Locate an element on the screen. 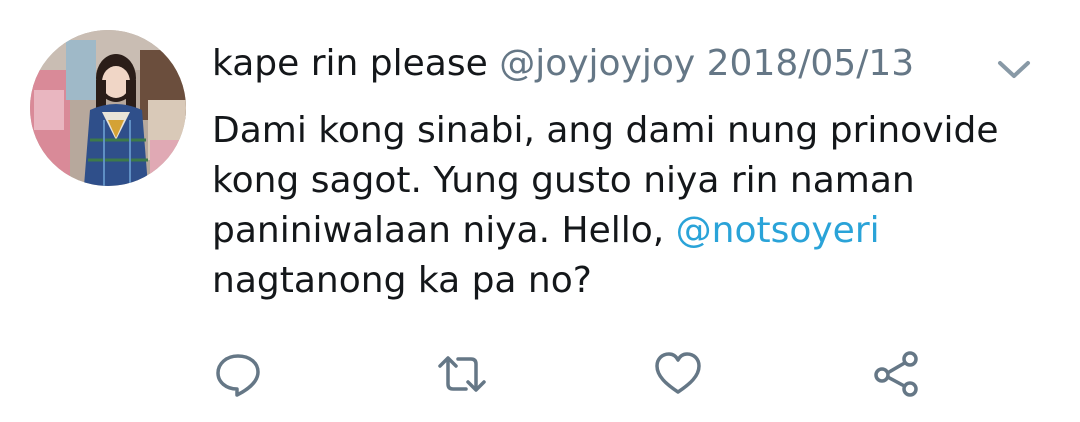  heart-icon is located at coordinates (678, 373).